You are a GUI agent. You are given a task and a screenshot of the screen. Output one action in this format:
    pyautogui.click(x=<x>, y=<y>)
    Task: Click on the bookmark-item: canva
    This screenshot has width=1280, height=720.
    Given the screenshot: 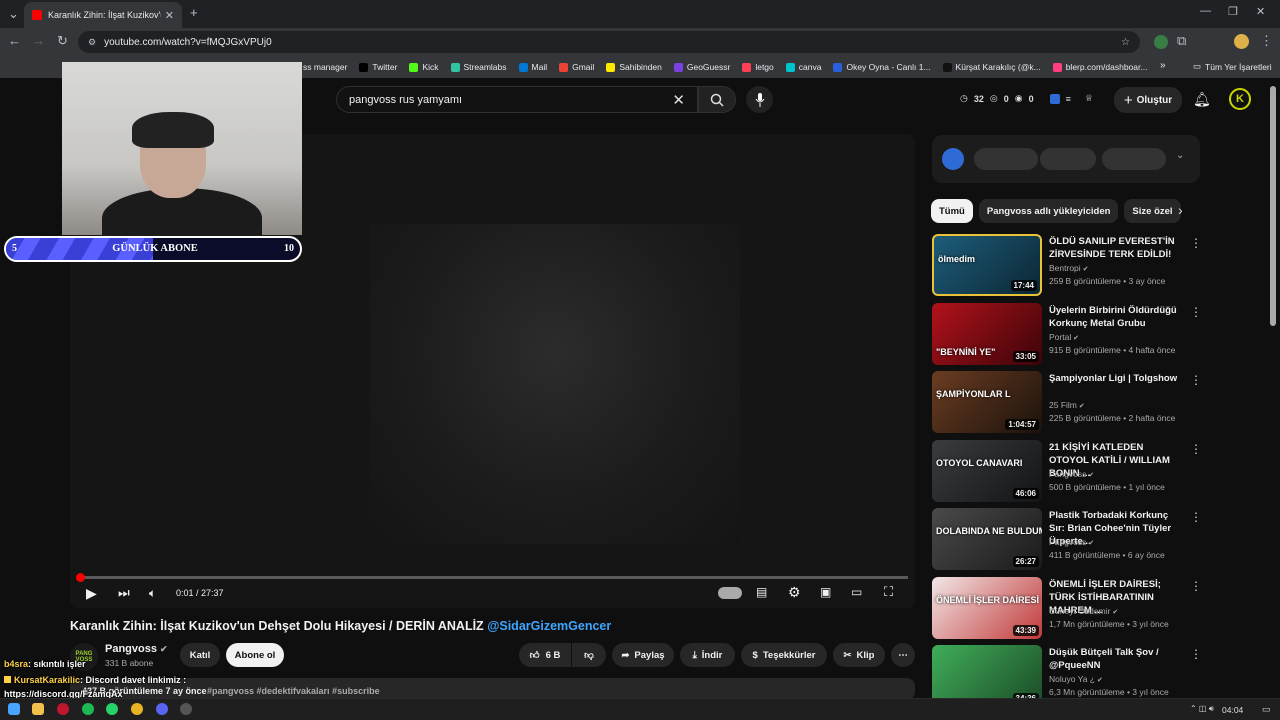 What is the action you would take?
    pyautogui.click(x=803, y=67)
    